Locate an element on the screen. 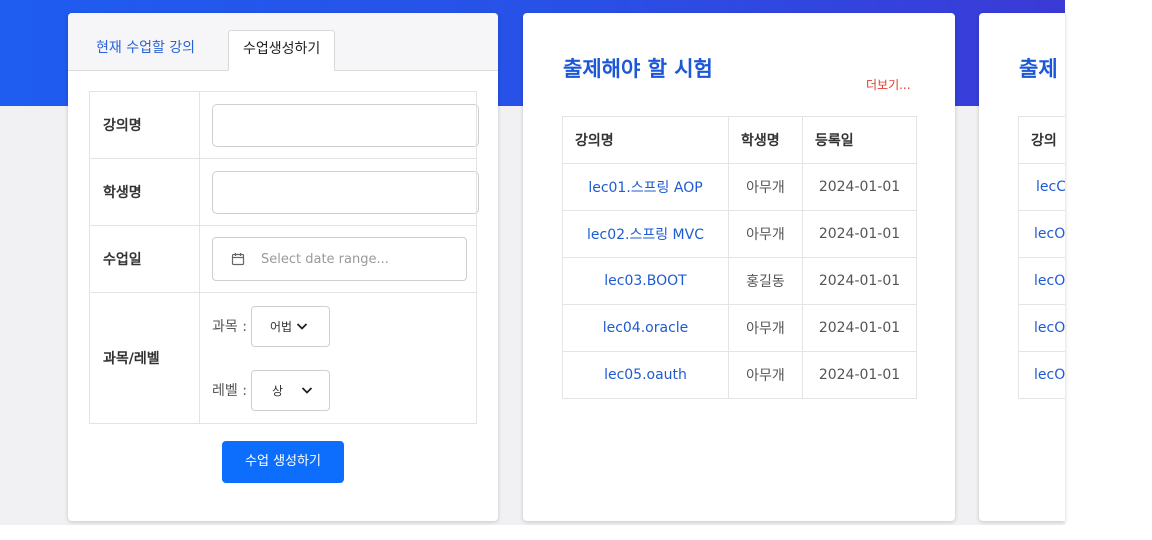  table-header-row: 강의명 학생명 등록일 is located at coordinates (739, 140).